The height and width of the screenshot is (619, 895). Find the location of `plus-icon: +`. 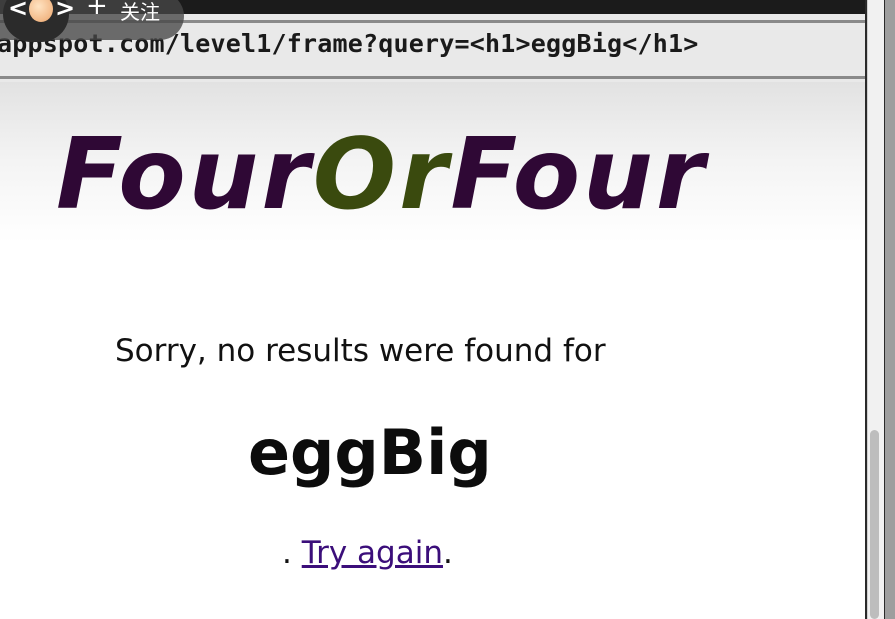

plus-icon: + is located at coordinates (97, 9).